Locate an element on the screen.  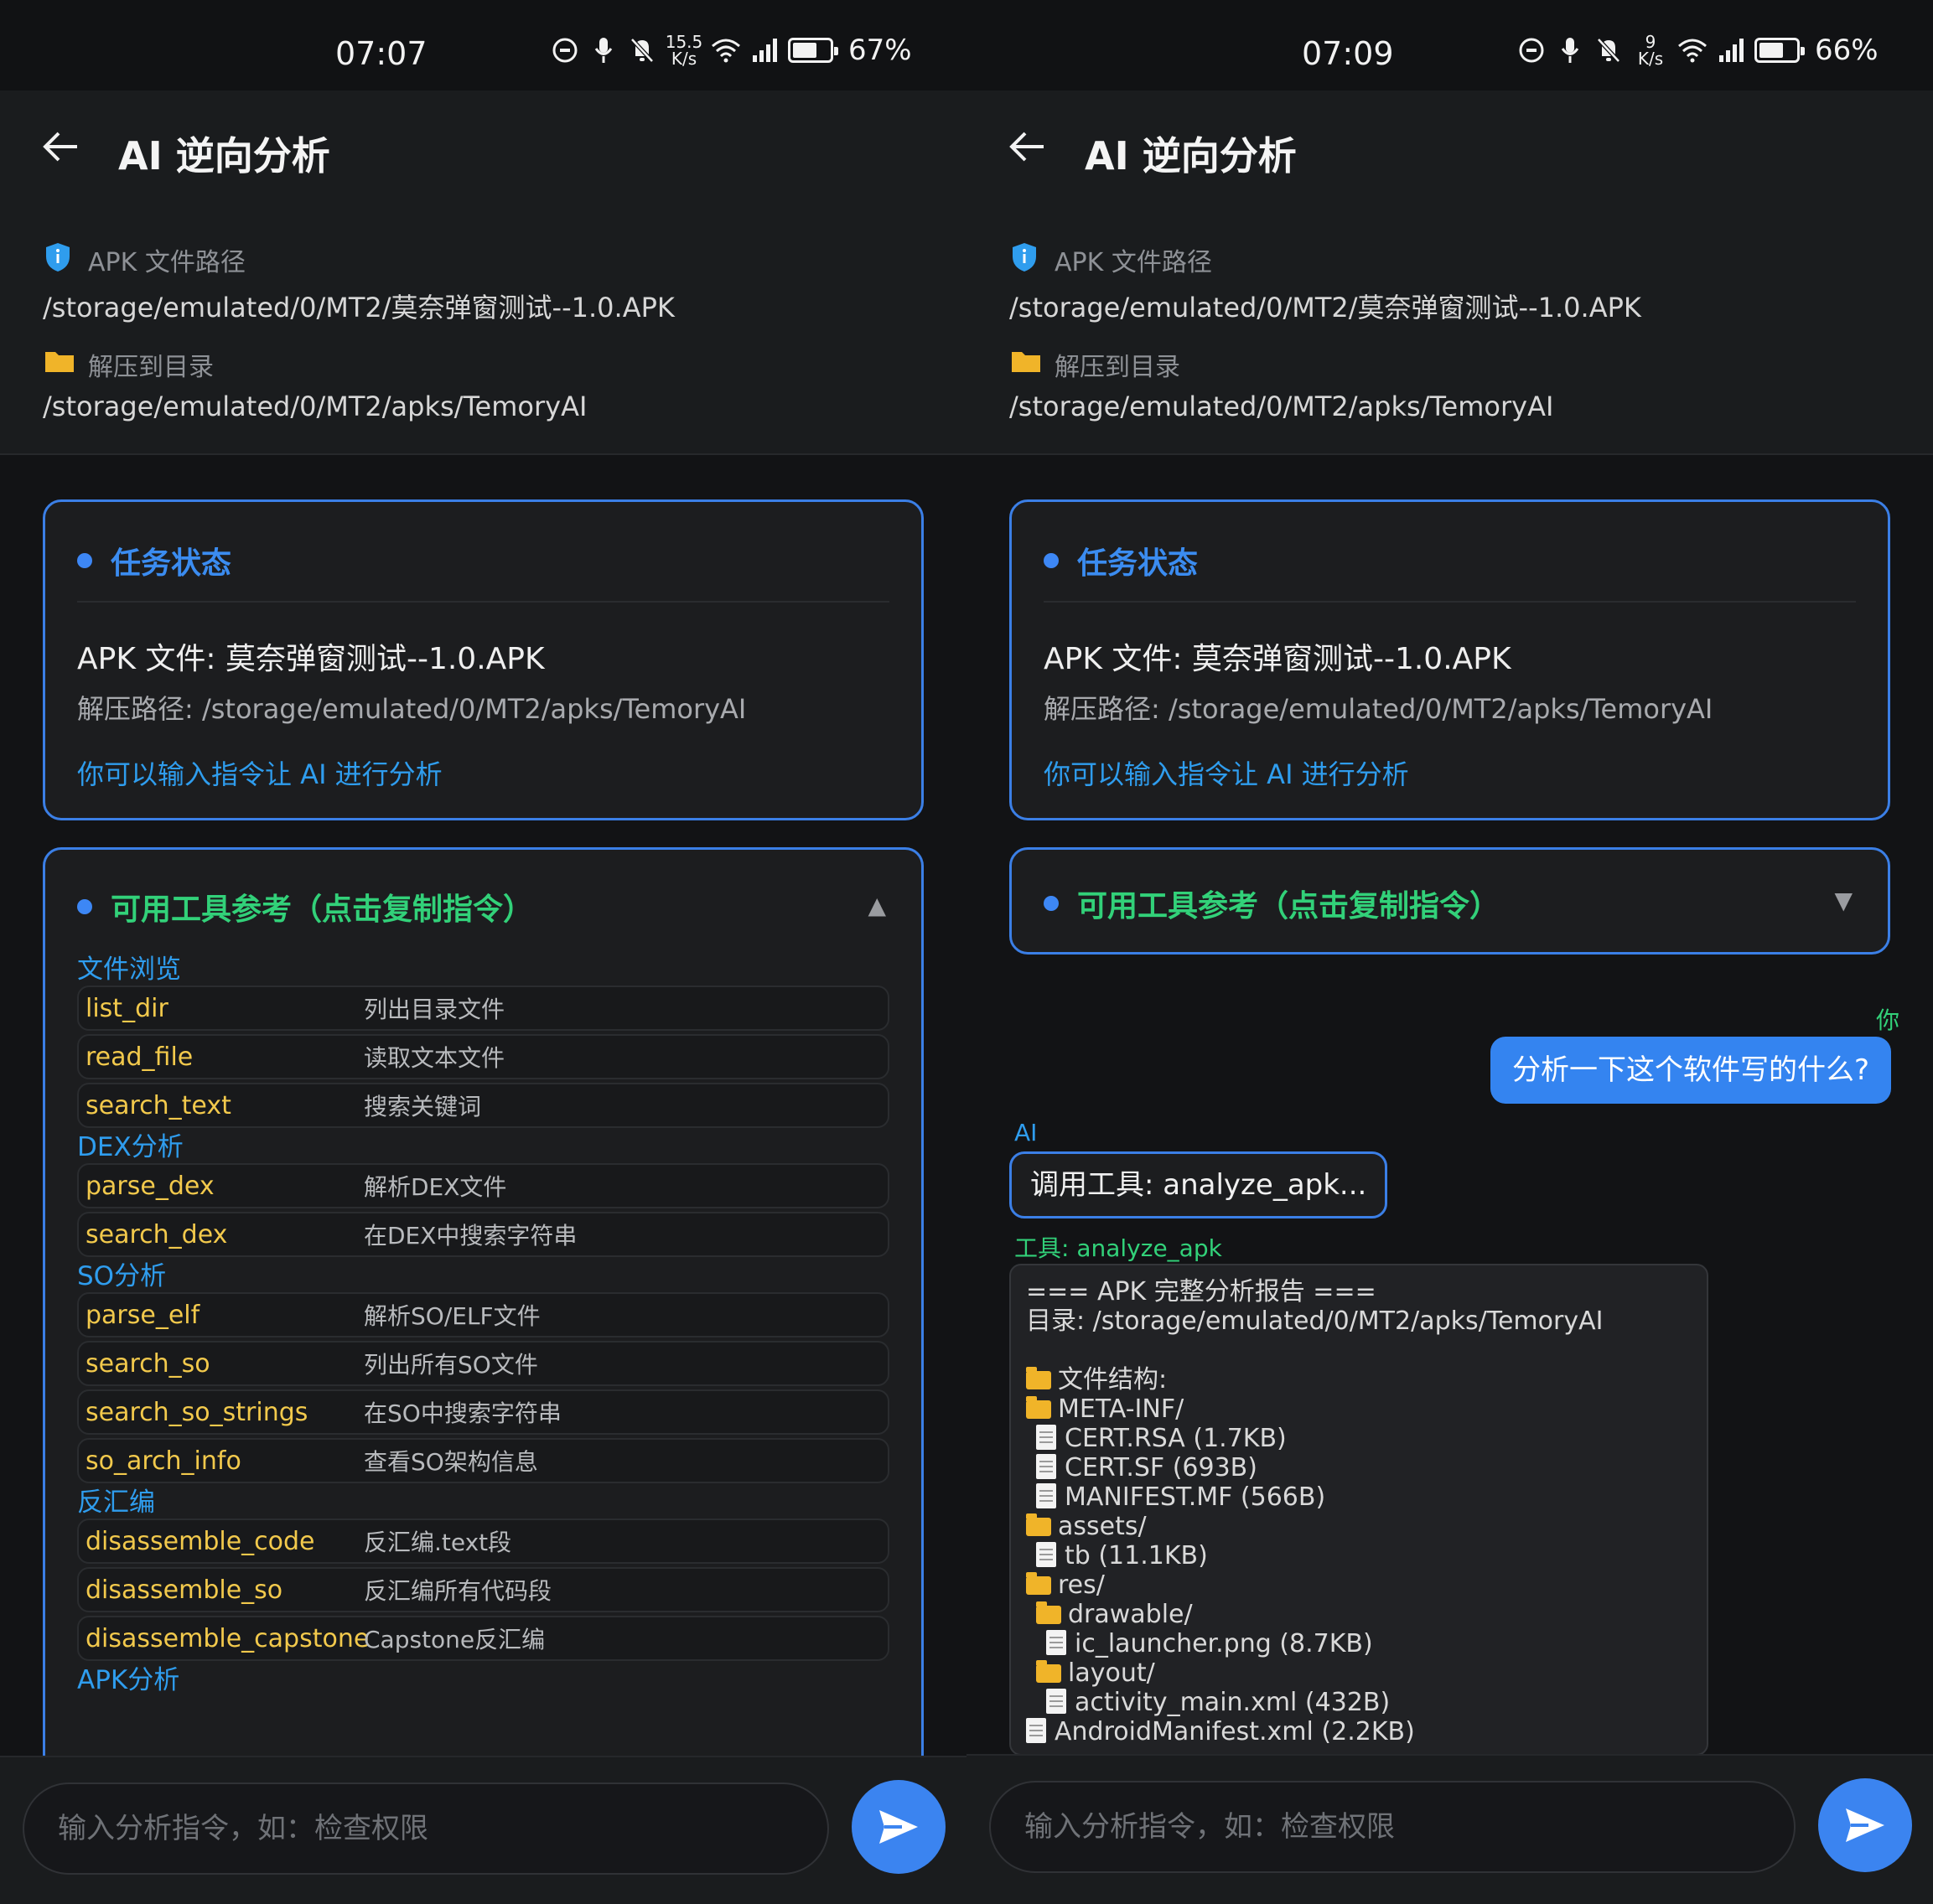
tools-reference-card-collapsed: 可用工具参考（点击复制指令） ▼ is located at coordinates (1449, 901).